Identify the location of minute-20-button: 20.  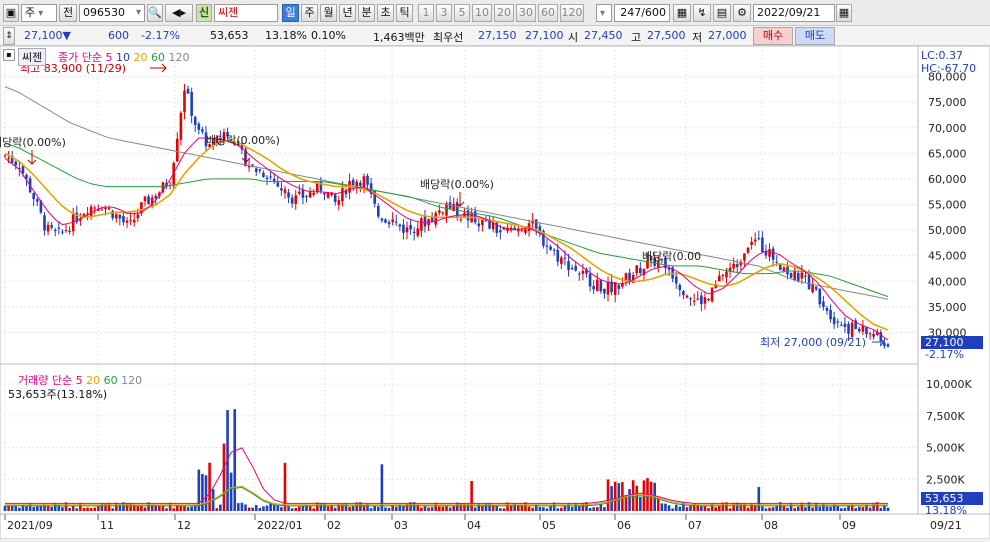
(504, 13).